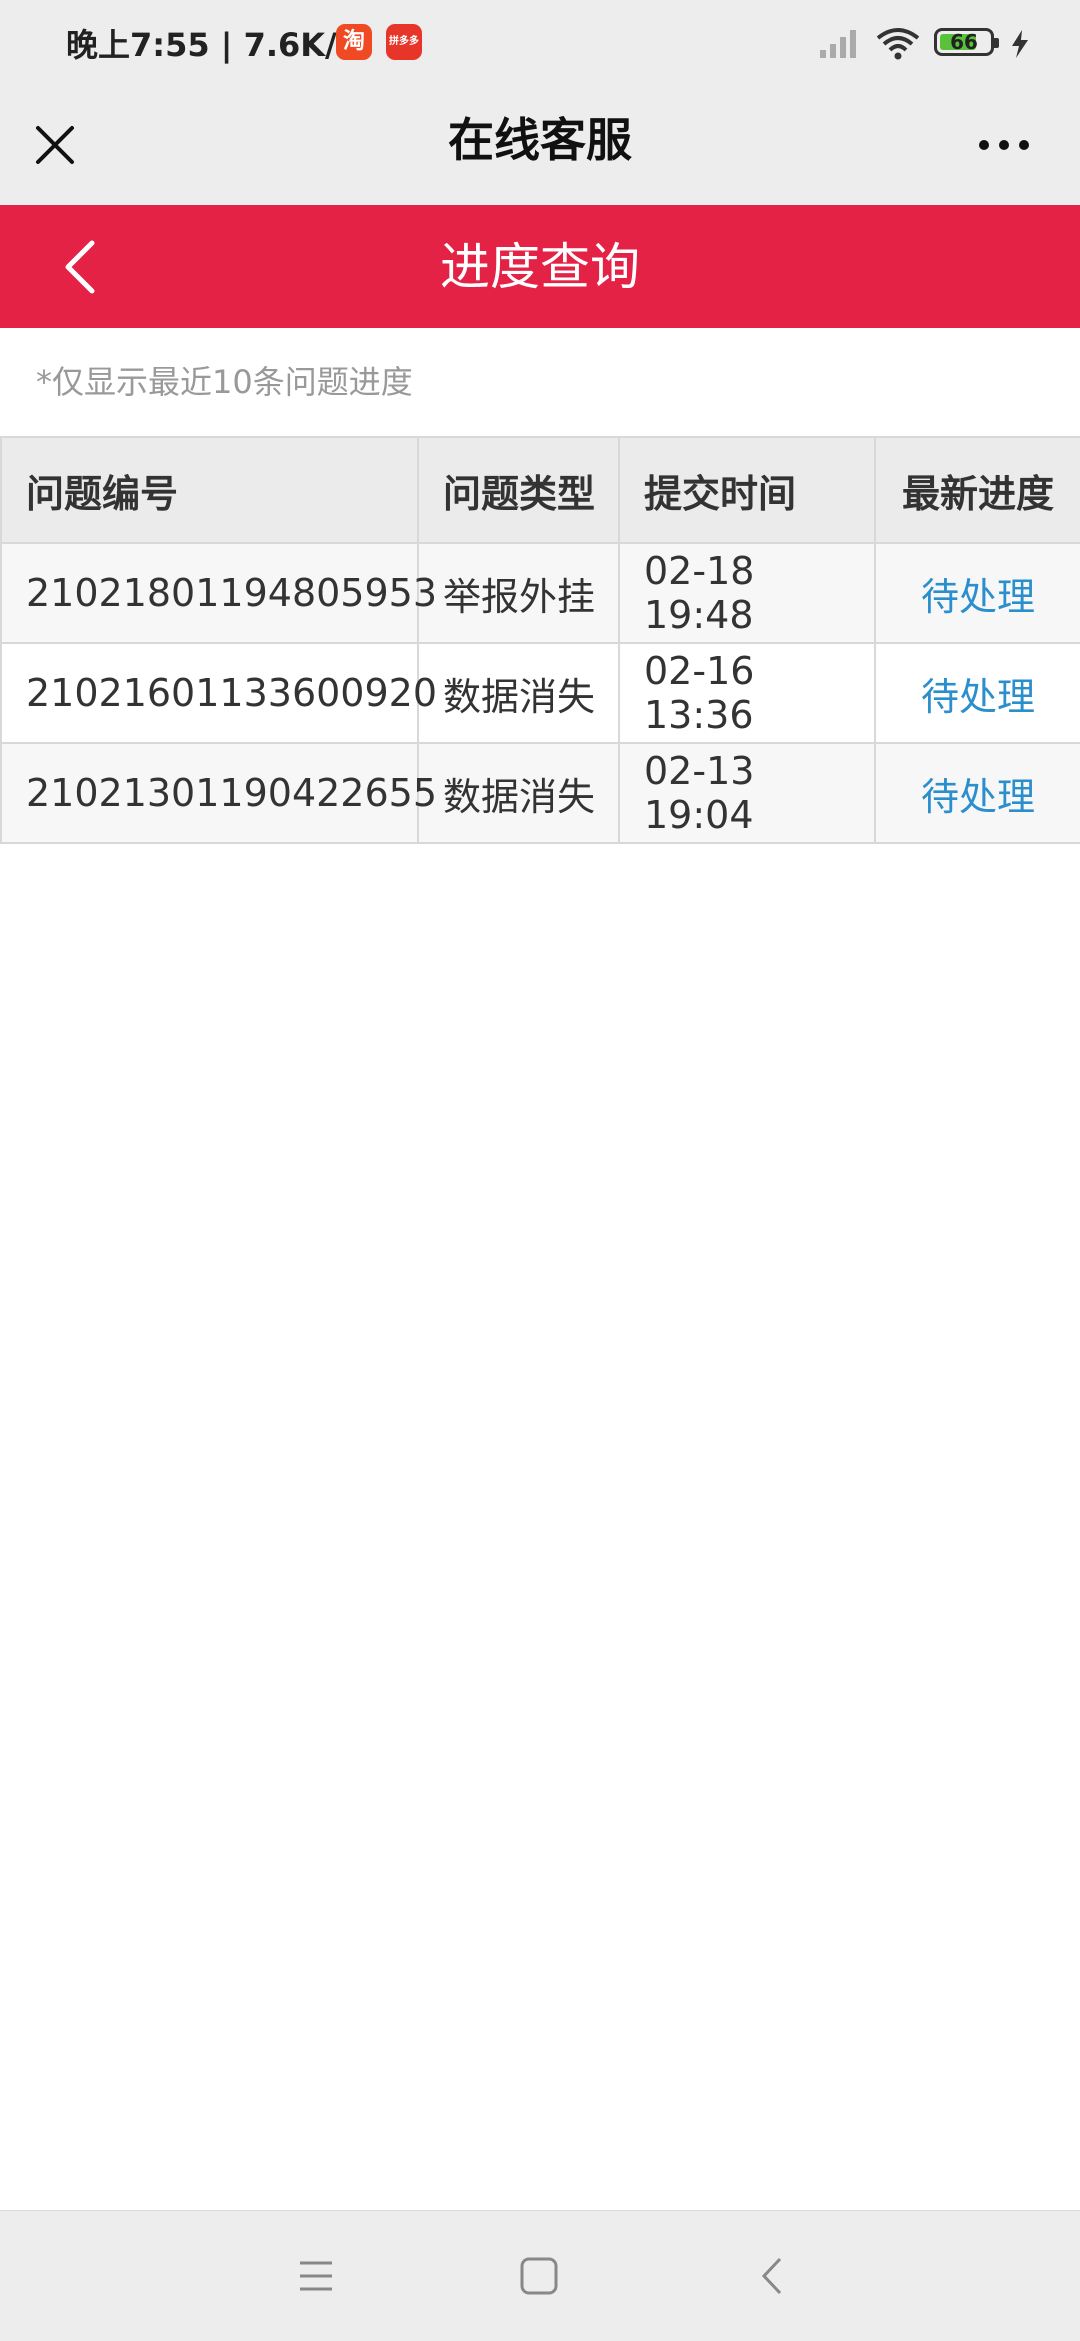 This screenshot has width=1080, height=2341. I want to click on table-row: 21021301190422655 数据消失 02-13 19:04 待处理, so click(540, 793).